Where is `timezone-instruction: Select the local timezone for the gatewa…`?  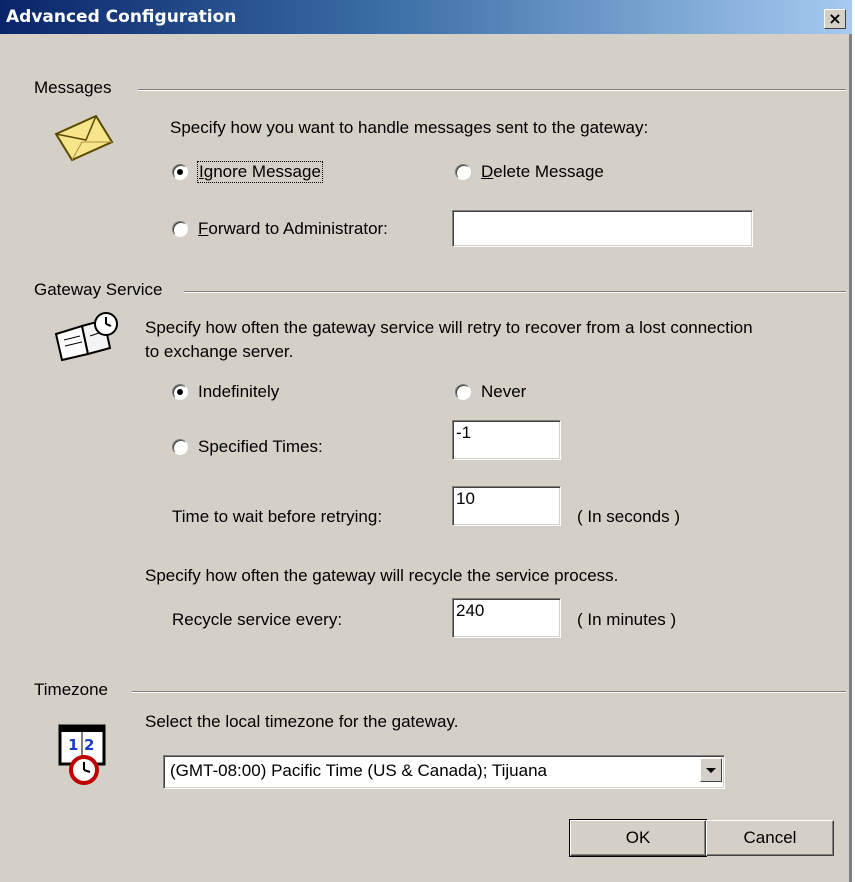
timezone-instruction: Select the local timezone for the gatewa… is located at coordinates (302, 721).